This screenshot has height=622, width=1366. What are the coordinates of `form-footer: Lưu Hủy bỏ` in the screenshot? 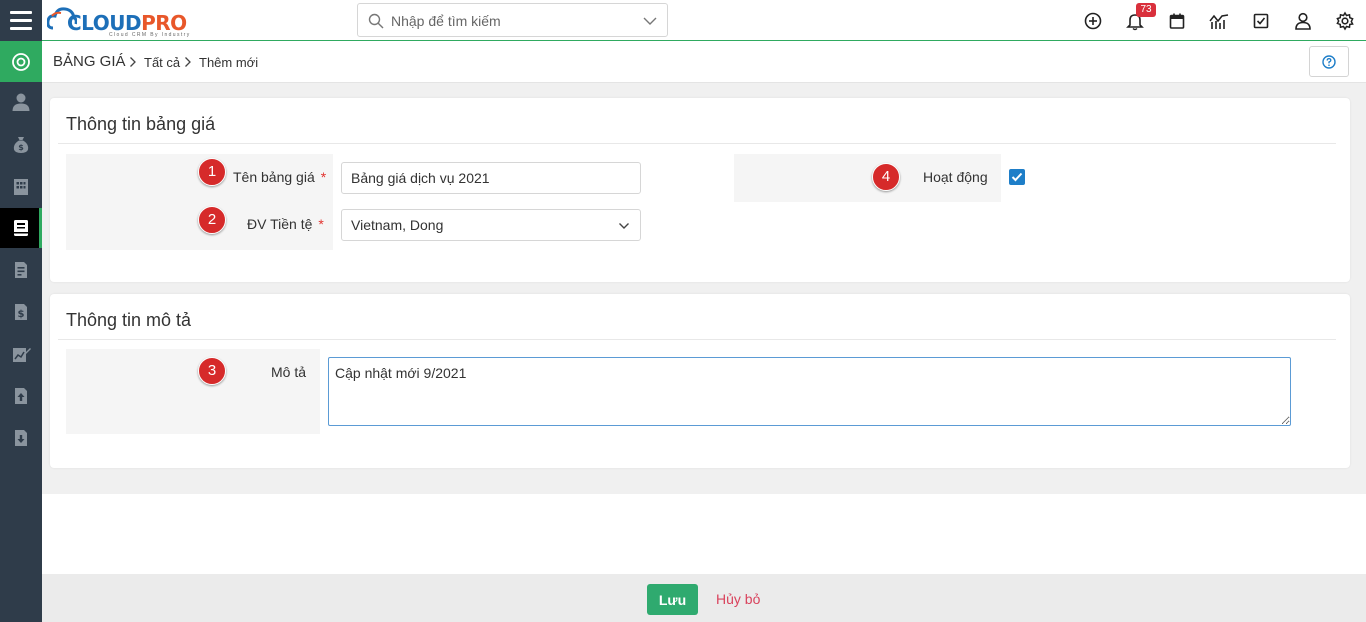 It's located at (704, 598).